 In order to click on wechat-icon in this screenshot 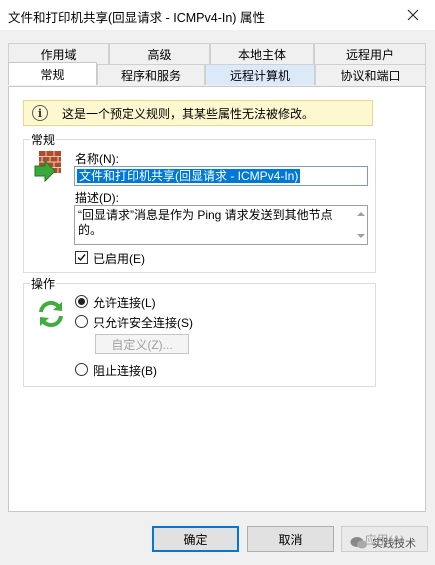, I will do `click(358, 543)`.